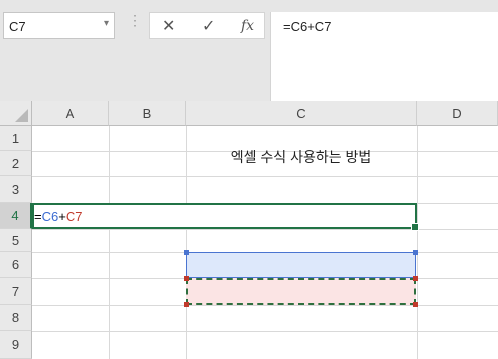 The image size is (498, 359). I want to click on row-header-2: 2, so click(16, 163).